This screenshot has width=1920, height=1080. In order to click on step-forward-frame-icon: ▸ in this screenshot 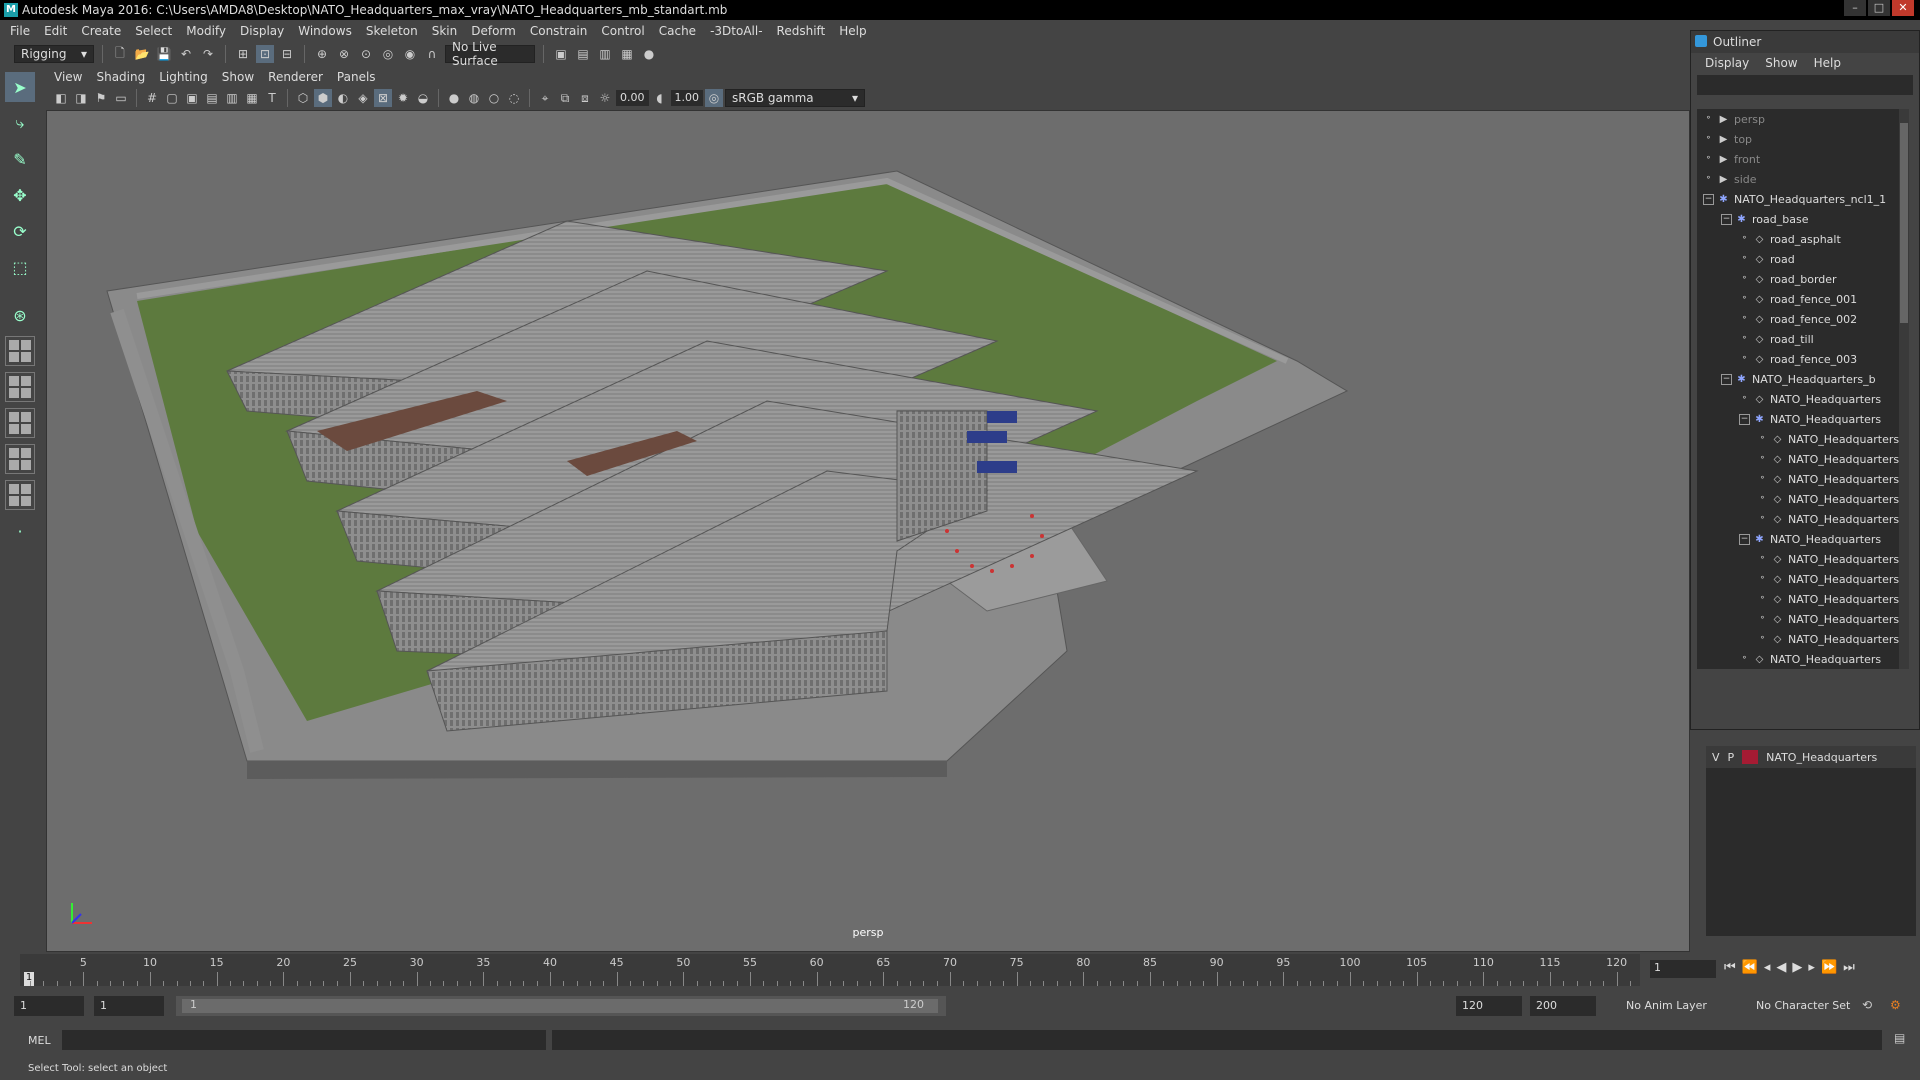, I will do `click(1811, 967)`.